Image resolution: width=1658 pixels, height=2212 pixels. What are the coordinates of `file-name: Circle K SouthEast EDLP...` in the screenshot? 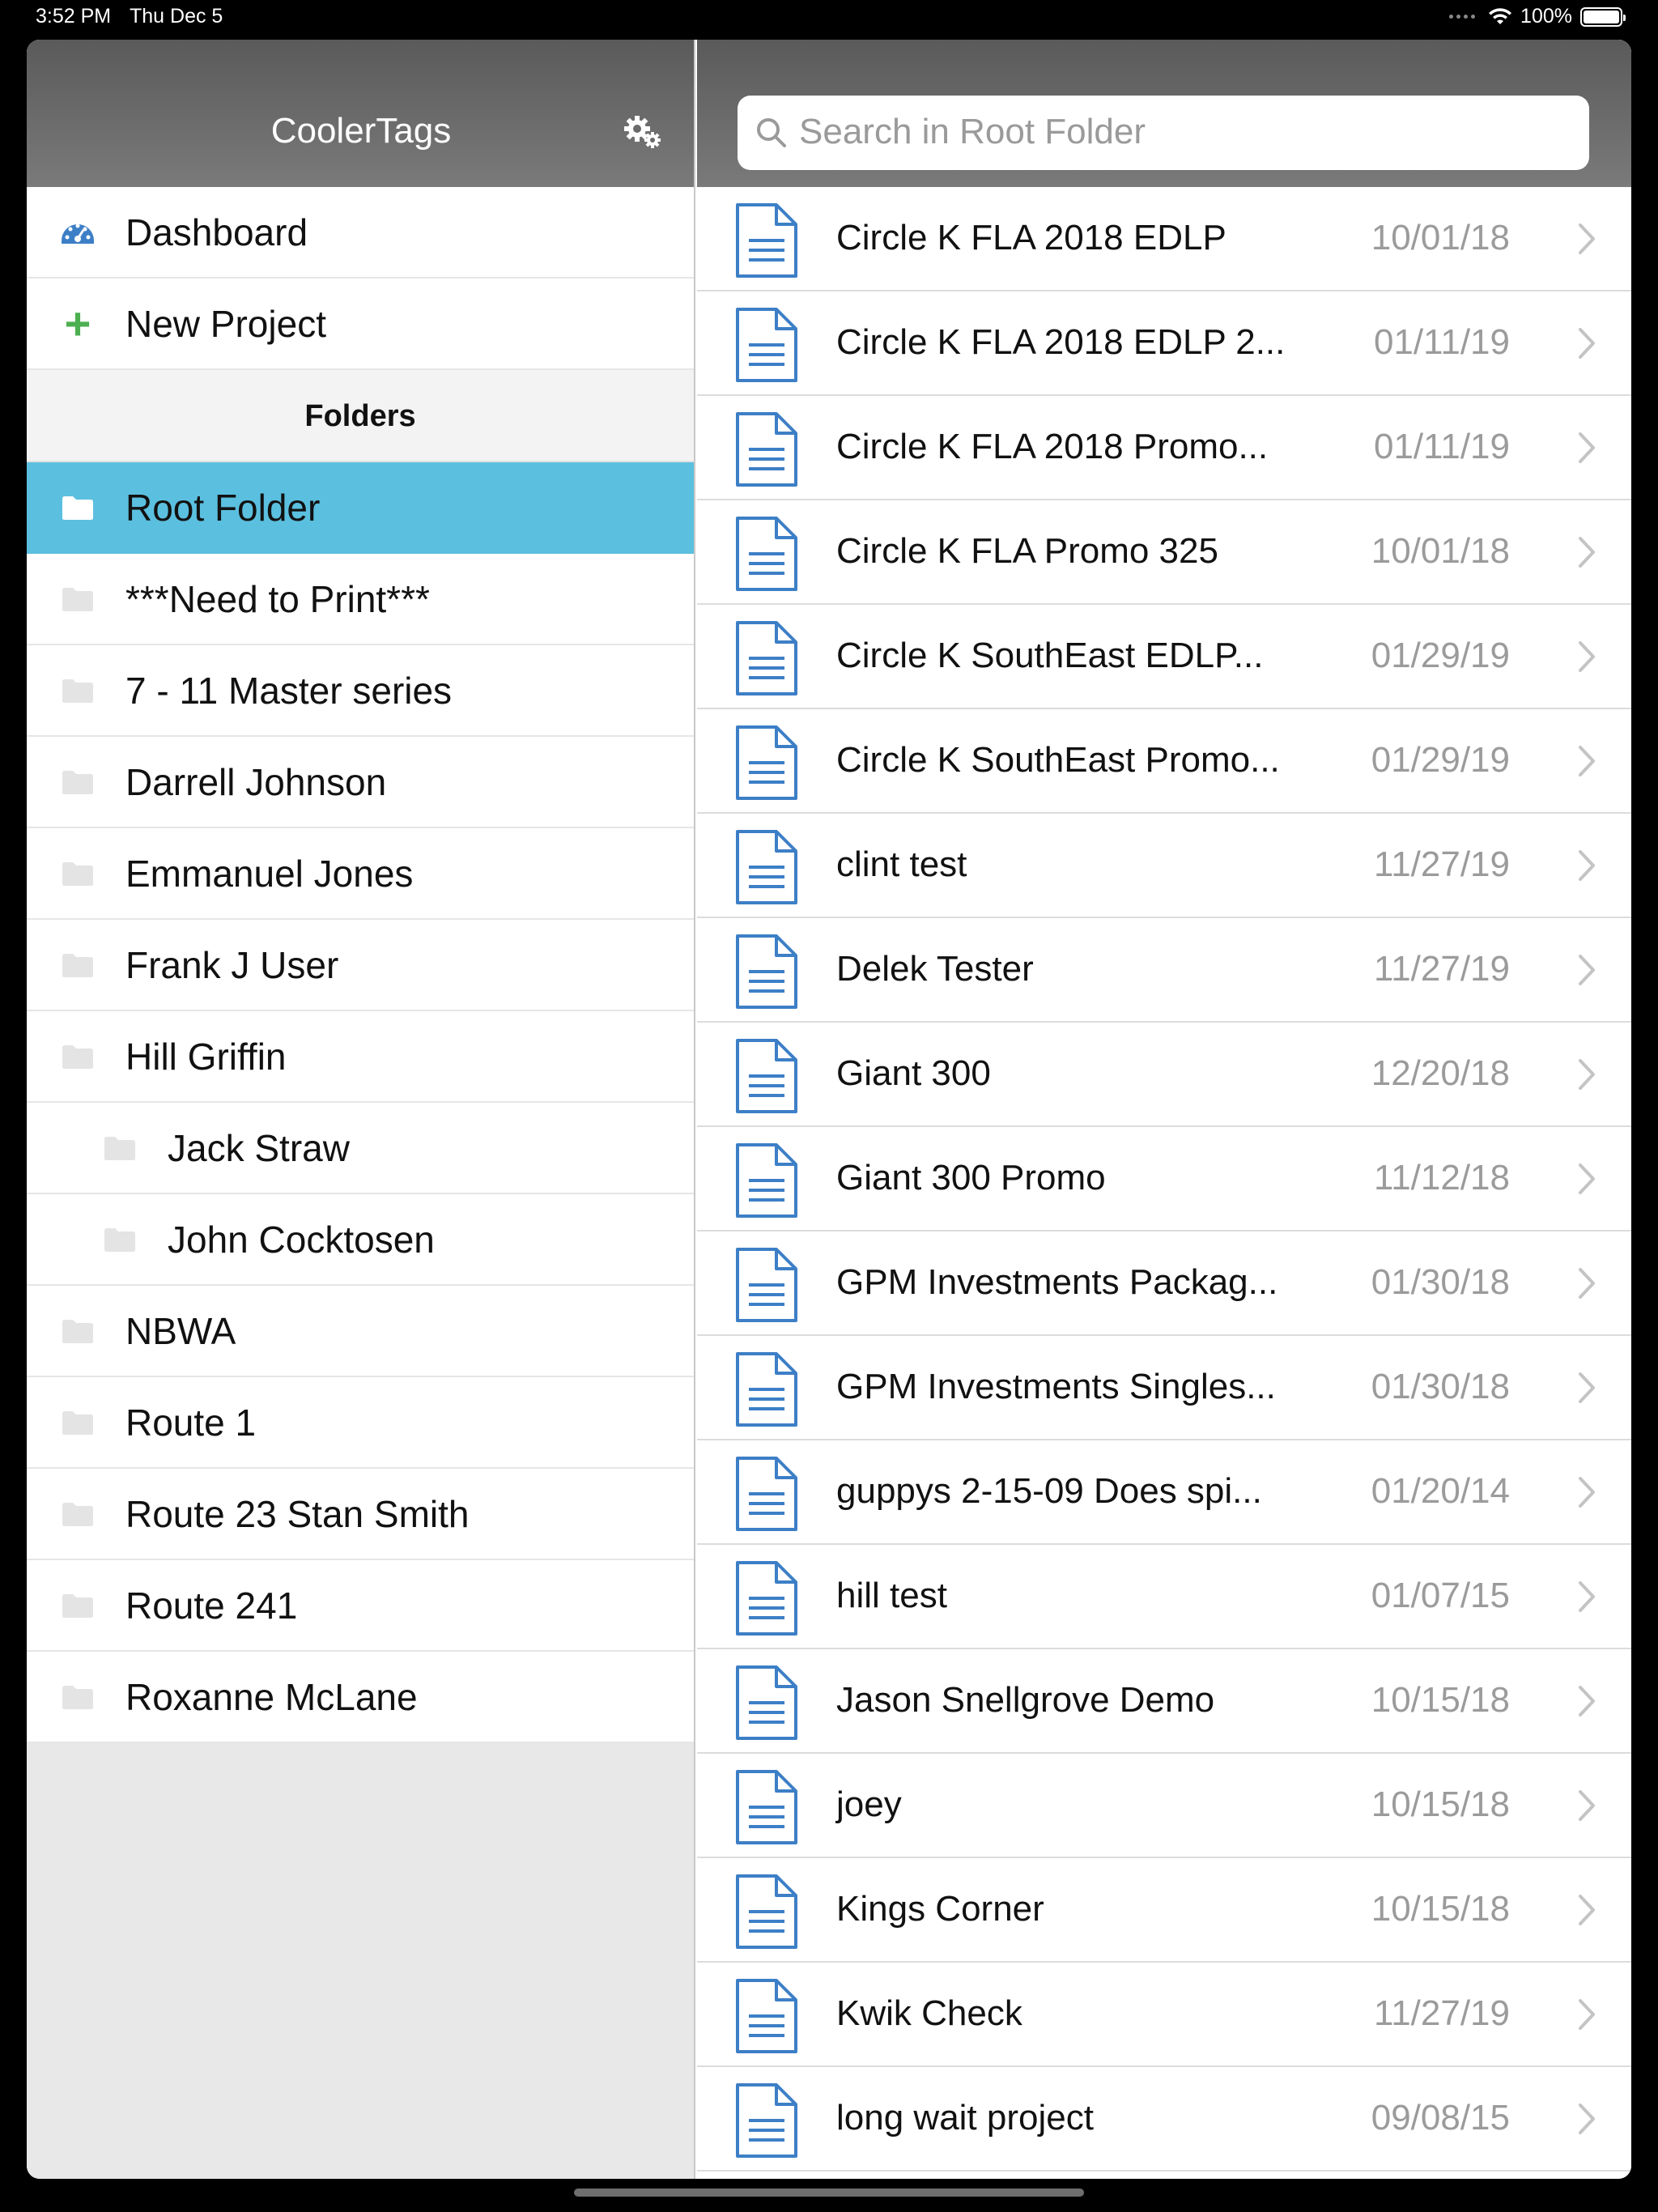 It's located at (1050, 656).